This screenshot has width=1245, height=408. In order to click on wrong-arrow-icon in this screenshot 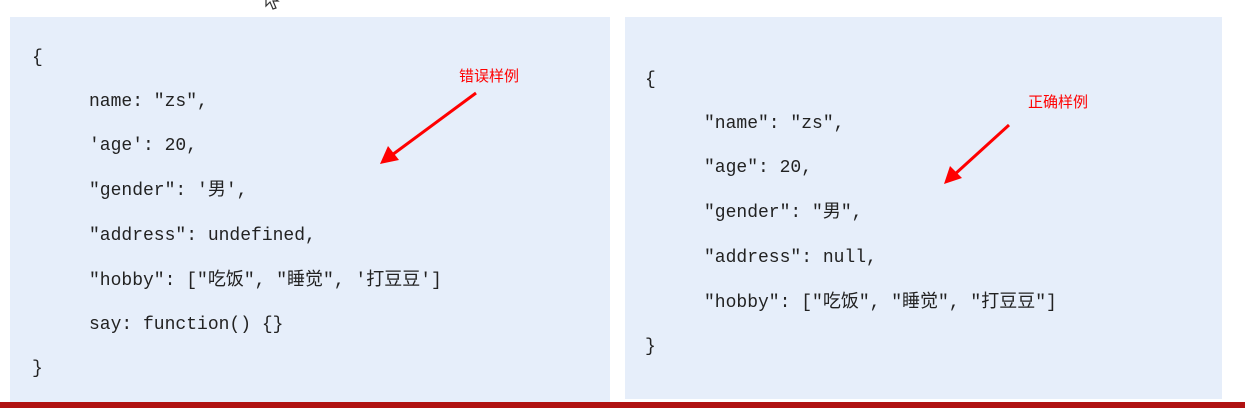, I will do `click(428, 127)`.